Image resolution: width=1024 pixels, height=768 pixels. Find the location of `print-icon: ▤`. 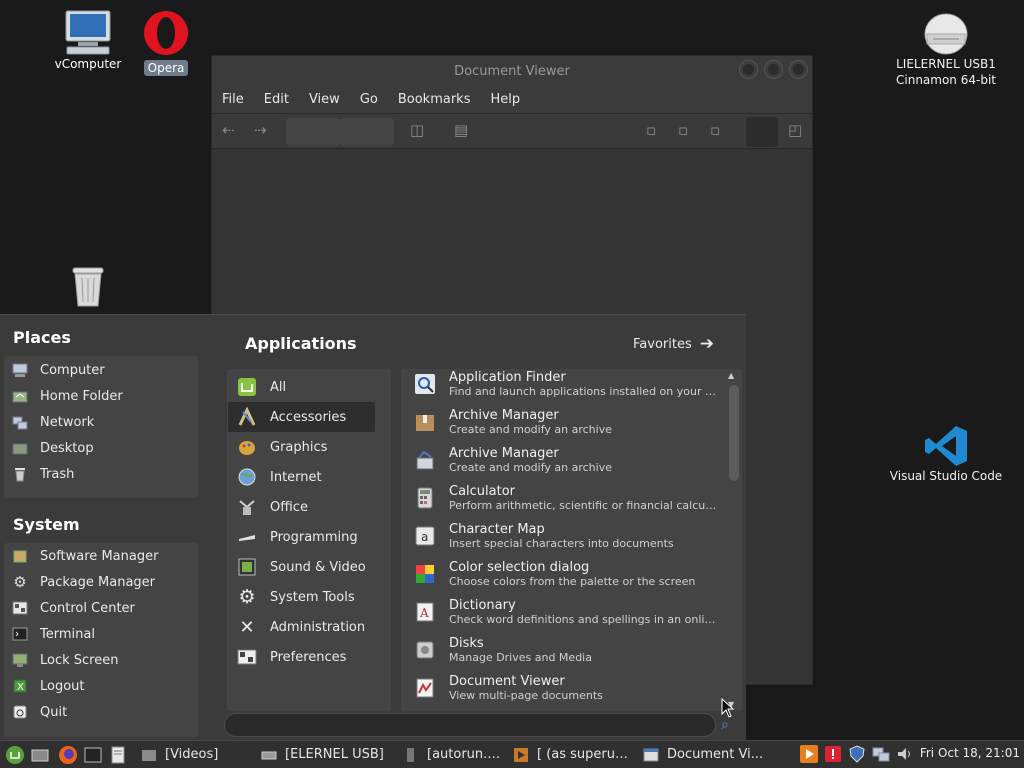

print-icon: ▤ is located at coordinates (461, 130).